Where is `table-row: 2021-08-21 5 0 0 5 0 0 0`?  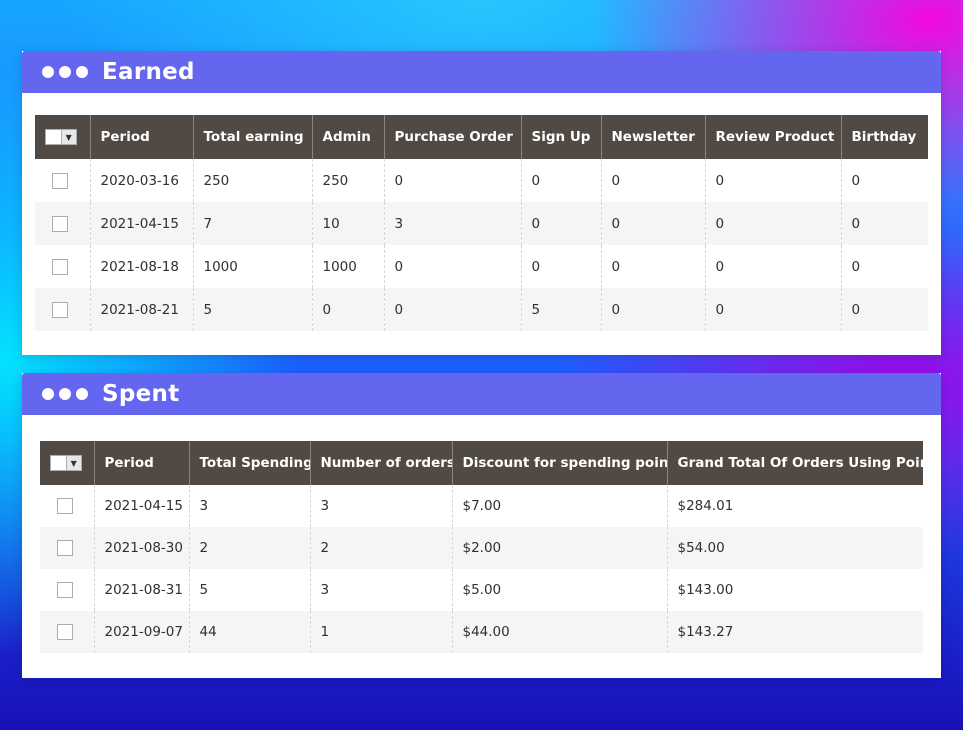 table-row: 2021-08-21 5 0 0 5 0 0 0 is located at coordinates (481, 309).